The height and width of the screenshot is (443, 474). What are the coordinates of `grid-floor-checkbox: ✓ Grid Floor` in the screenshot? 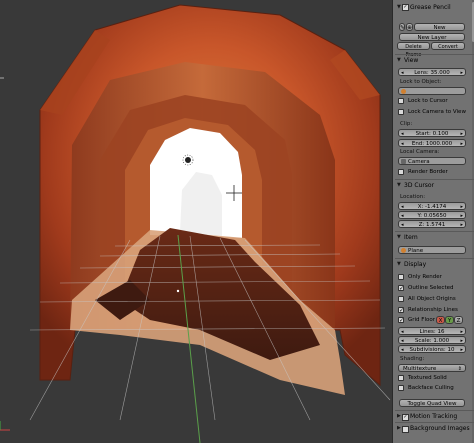 It's located at (416, 320).